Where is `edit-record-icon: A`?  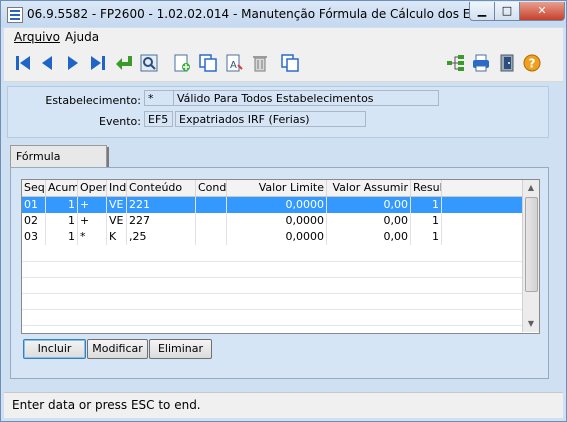 edit-record-icon: A is located at coordinates (234, 63).